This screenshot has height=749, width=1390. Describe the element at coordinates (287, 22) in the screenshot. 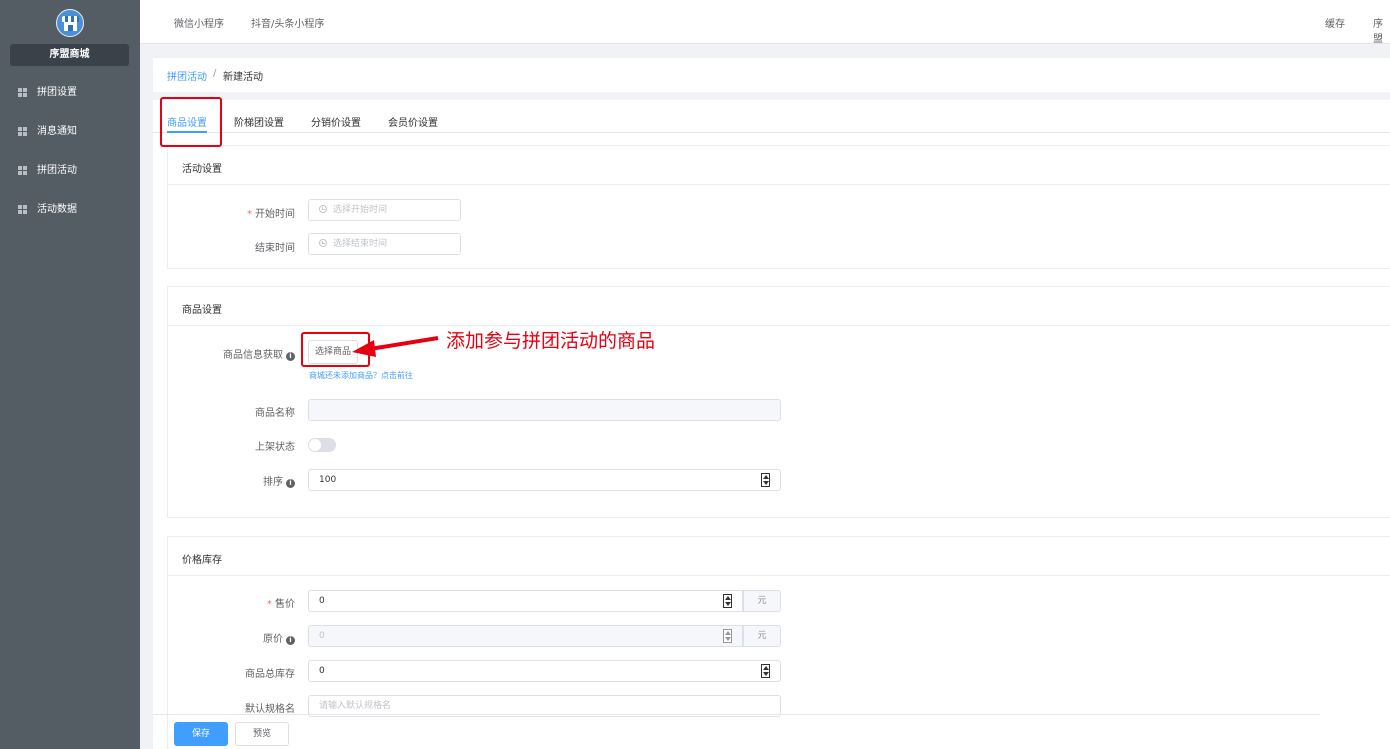

I see `nav-link-douyin: 抖音/头条小程序` at that location.